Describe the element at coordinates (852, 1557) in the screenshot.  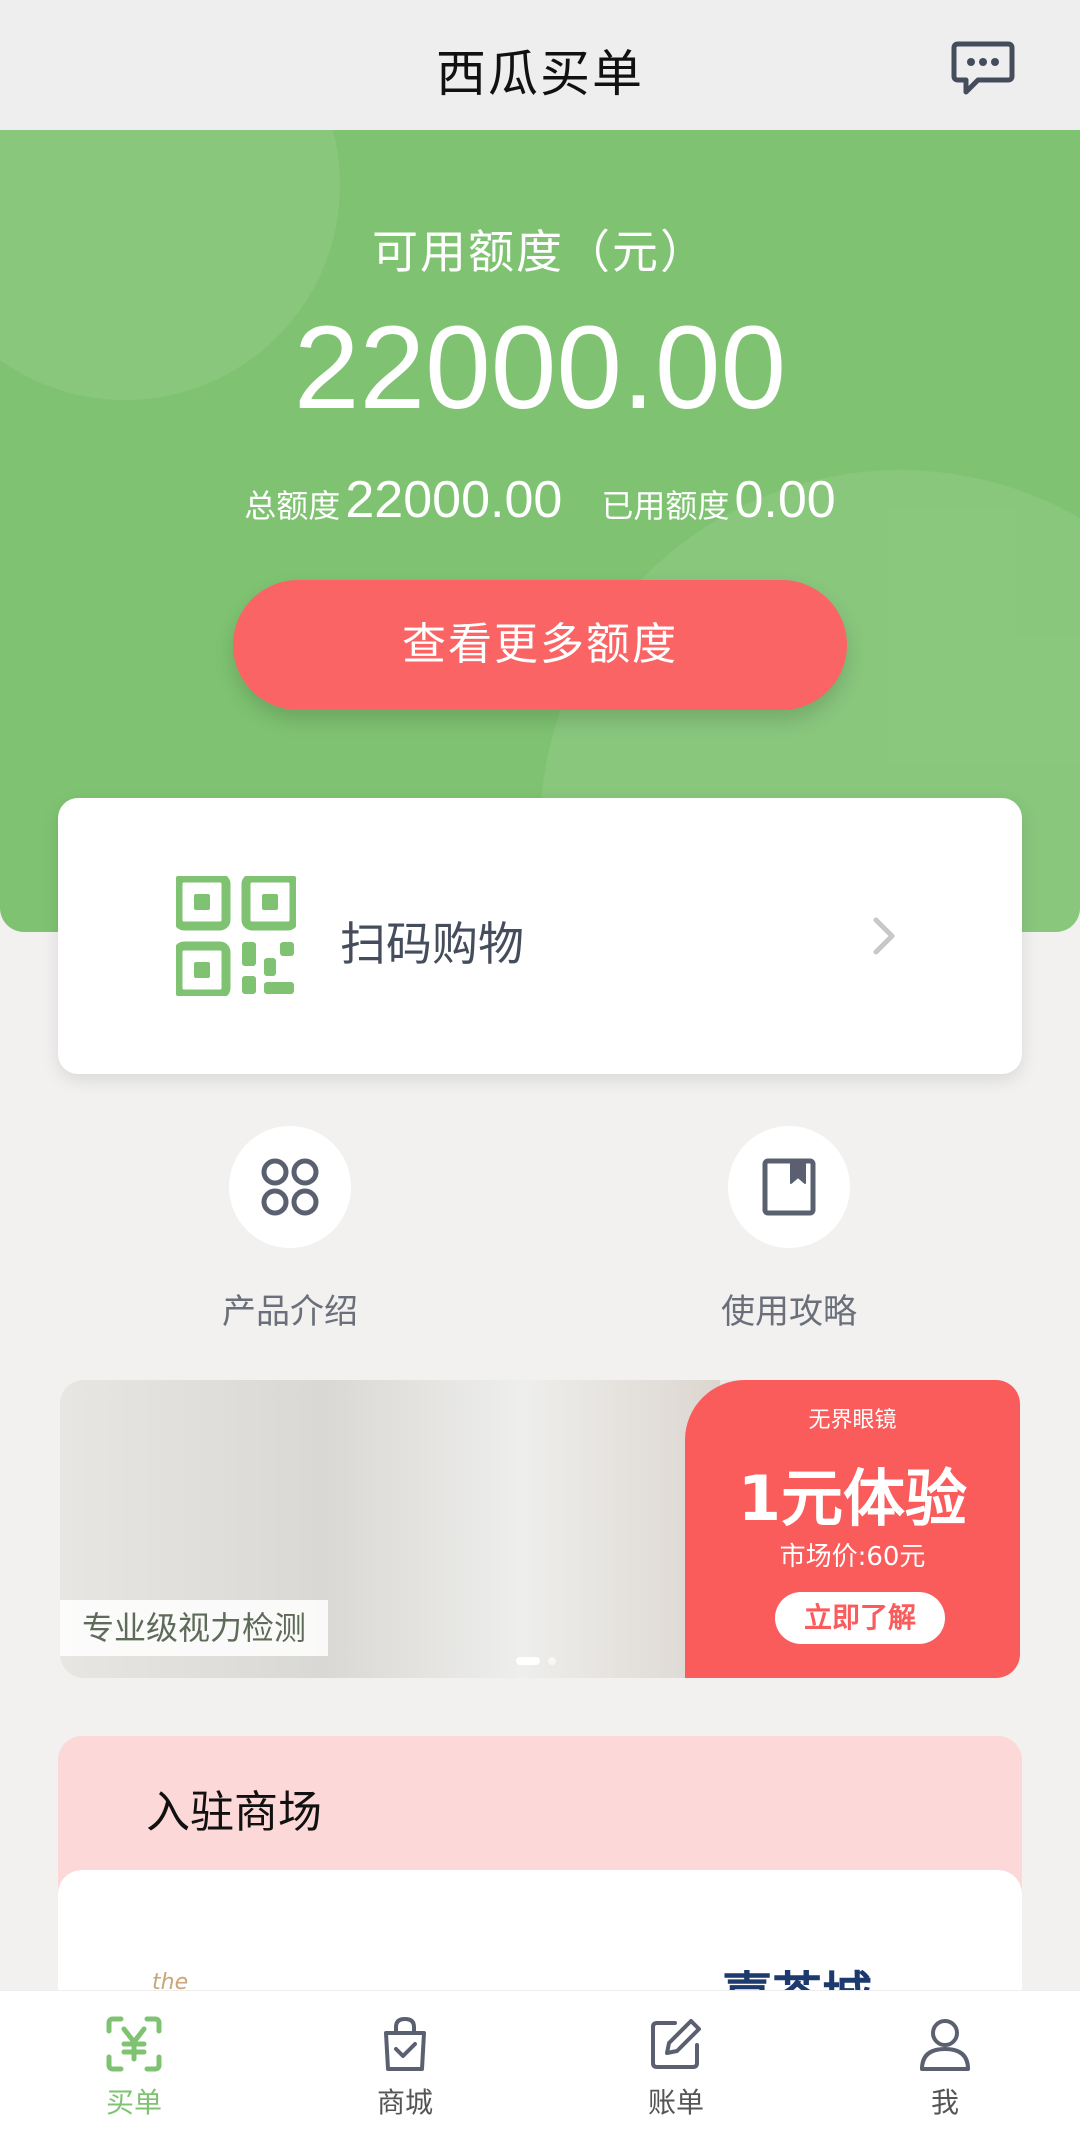
I see `promo-market-price: 市场价:60元` at that location.